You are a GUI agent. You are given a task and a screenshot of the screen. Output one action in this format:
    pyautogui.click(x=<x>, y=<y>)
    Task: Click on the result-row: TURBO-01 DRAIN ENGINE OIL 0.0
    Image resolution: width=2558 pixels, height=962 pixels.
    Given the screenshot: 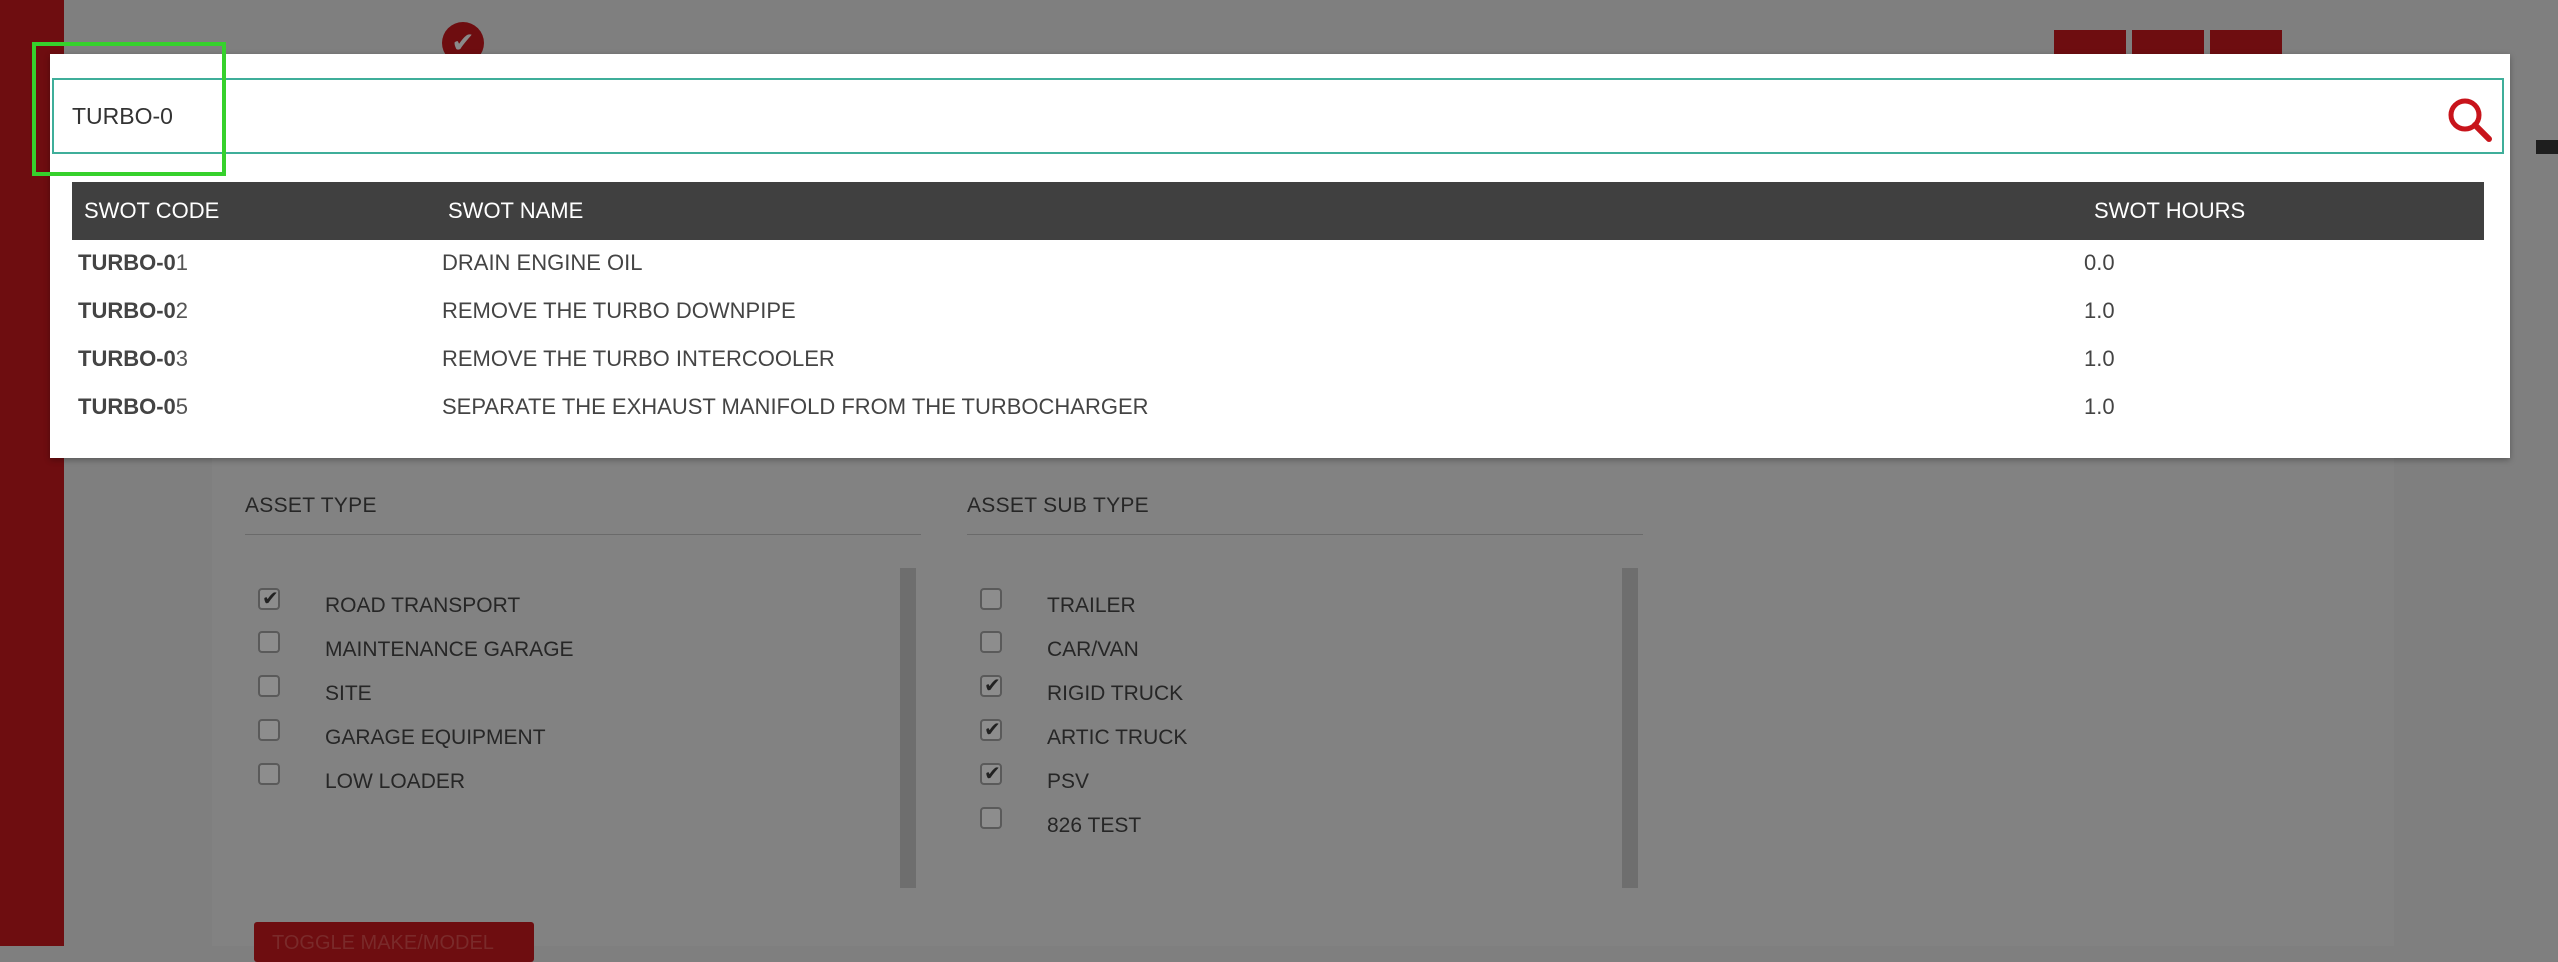 What is the action you would take?
    pyautogui.click(x=1280, y=264)
    